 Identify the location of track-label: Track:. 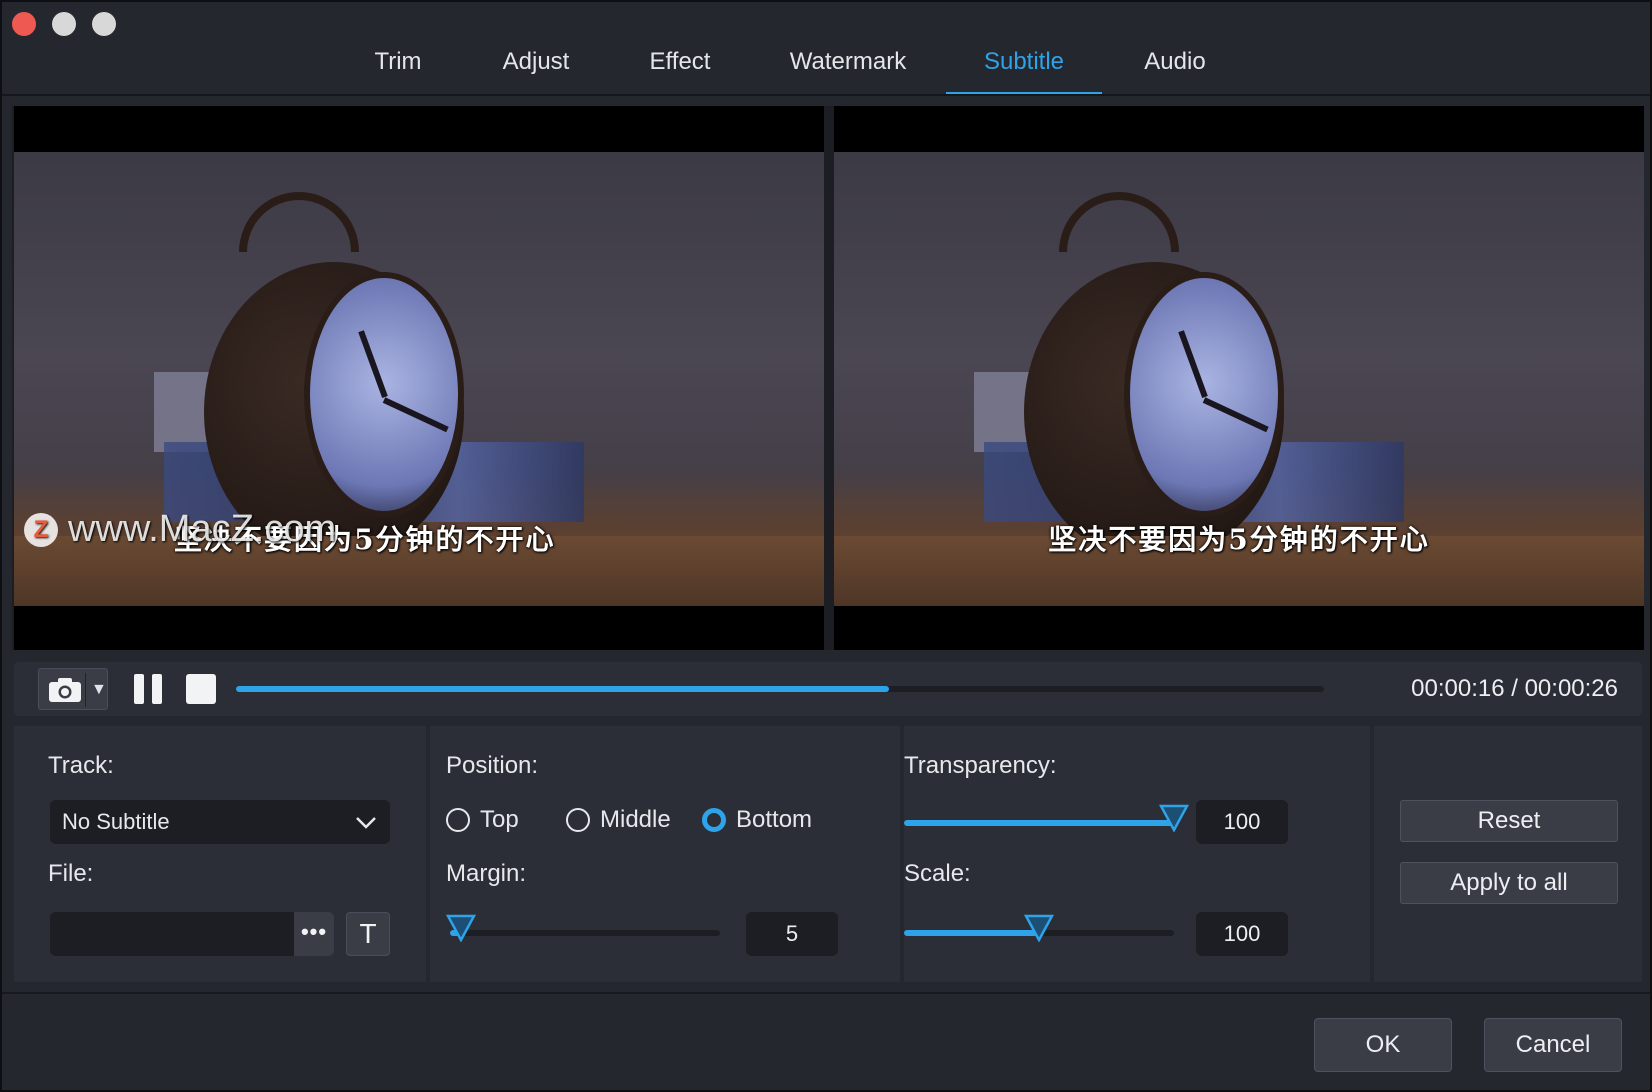
(81, 765).